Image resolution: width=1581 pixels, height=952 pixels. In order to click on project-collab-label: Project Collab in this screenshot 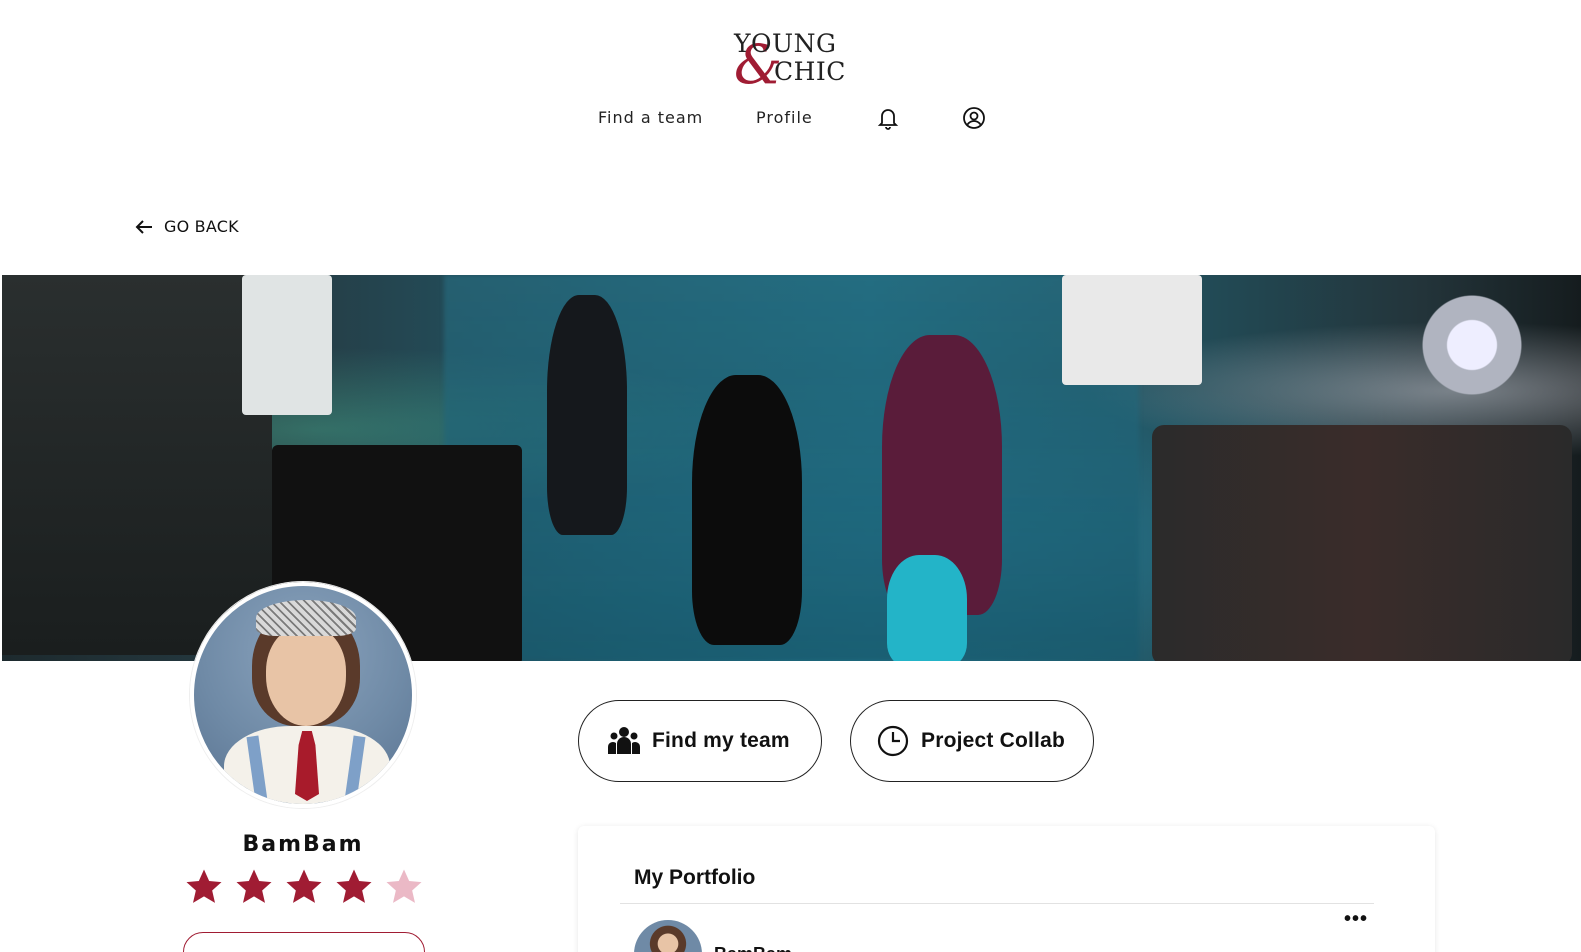, I will do `click(993, 740)`.